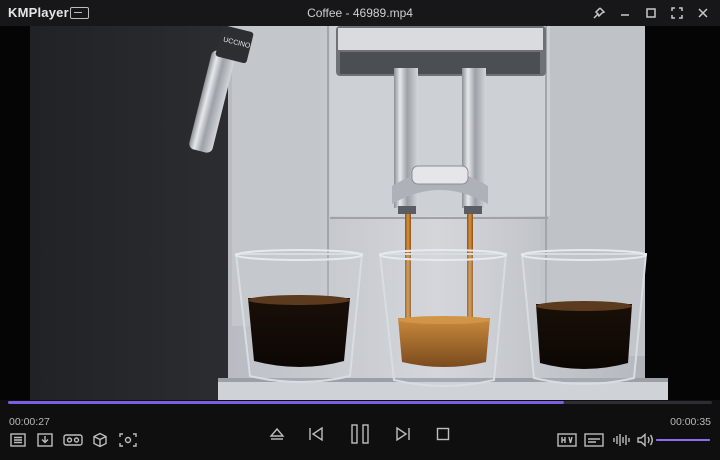  Describe the element at coordinates (625, 13) in the screenshot. I see `minimize-icon` at that location.